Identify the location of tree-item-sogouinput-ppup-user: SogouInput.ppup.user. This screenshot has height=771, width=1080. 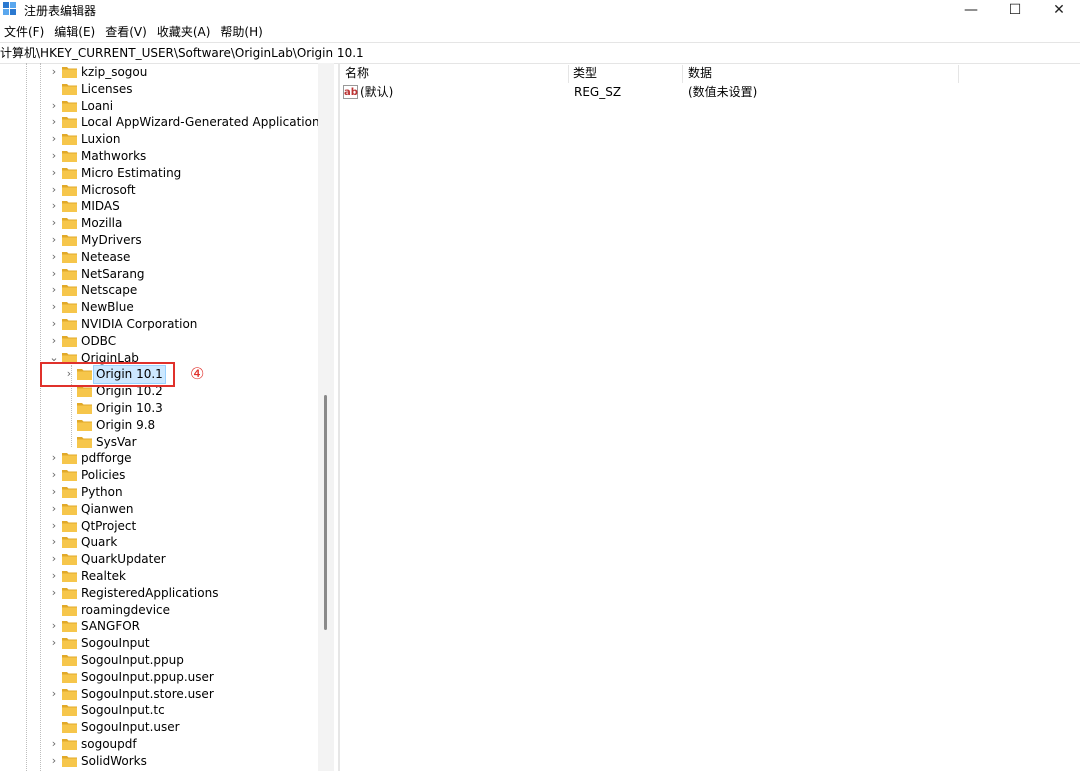
(160, 677).